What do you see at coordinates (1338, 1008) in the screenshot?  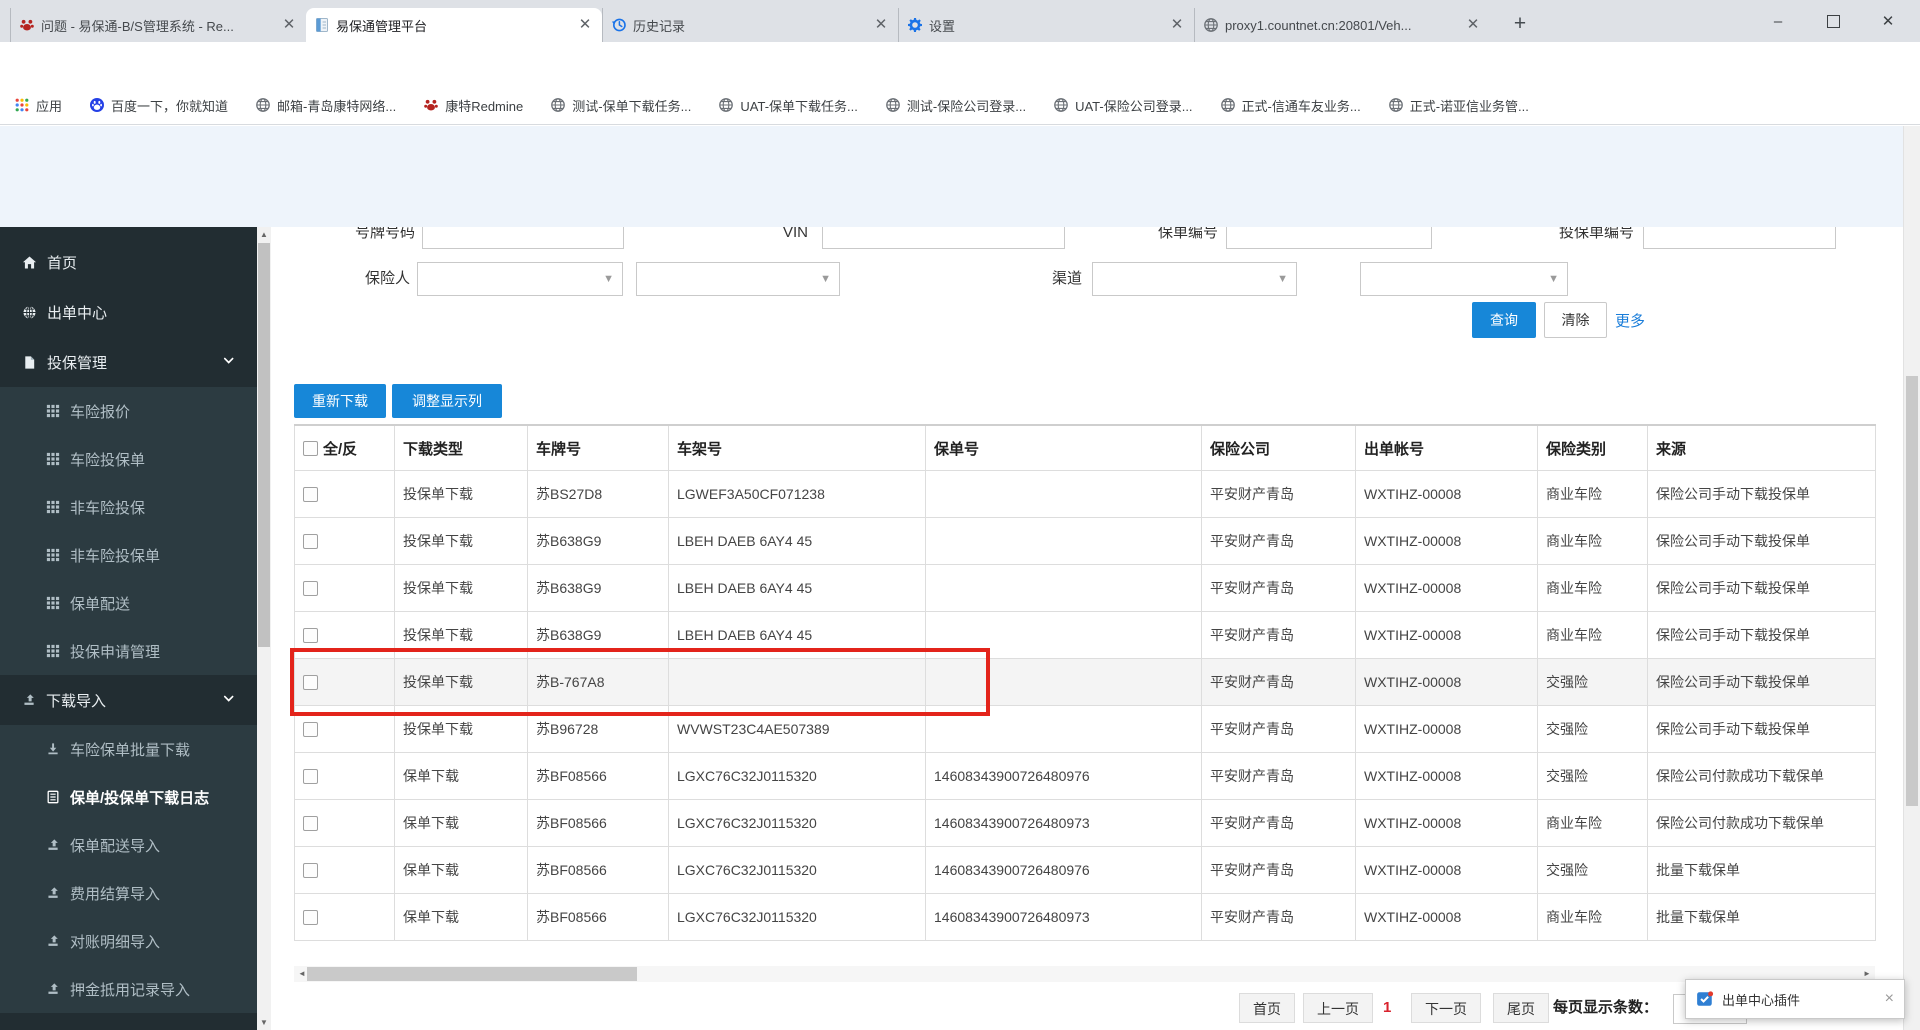 I see `pagination-prev-button: 上一页` at bounding box center [1338, 1008].